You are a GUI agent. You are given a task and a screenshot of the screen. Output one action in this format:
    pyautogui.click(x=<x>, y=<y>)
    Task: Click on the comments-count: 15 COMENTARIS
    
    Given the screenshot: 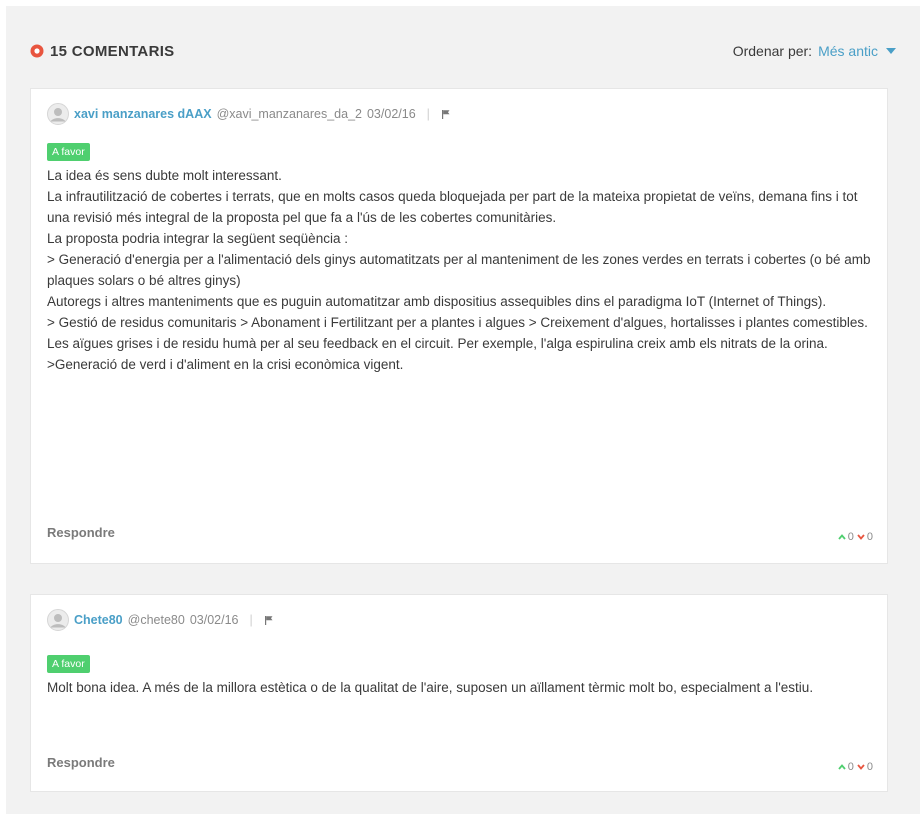 What is the action you would take?
    pyautogui.click(x=102, y=51)
    